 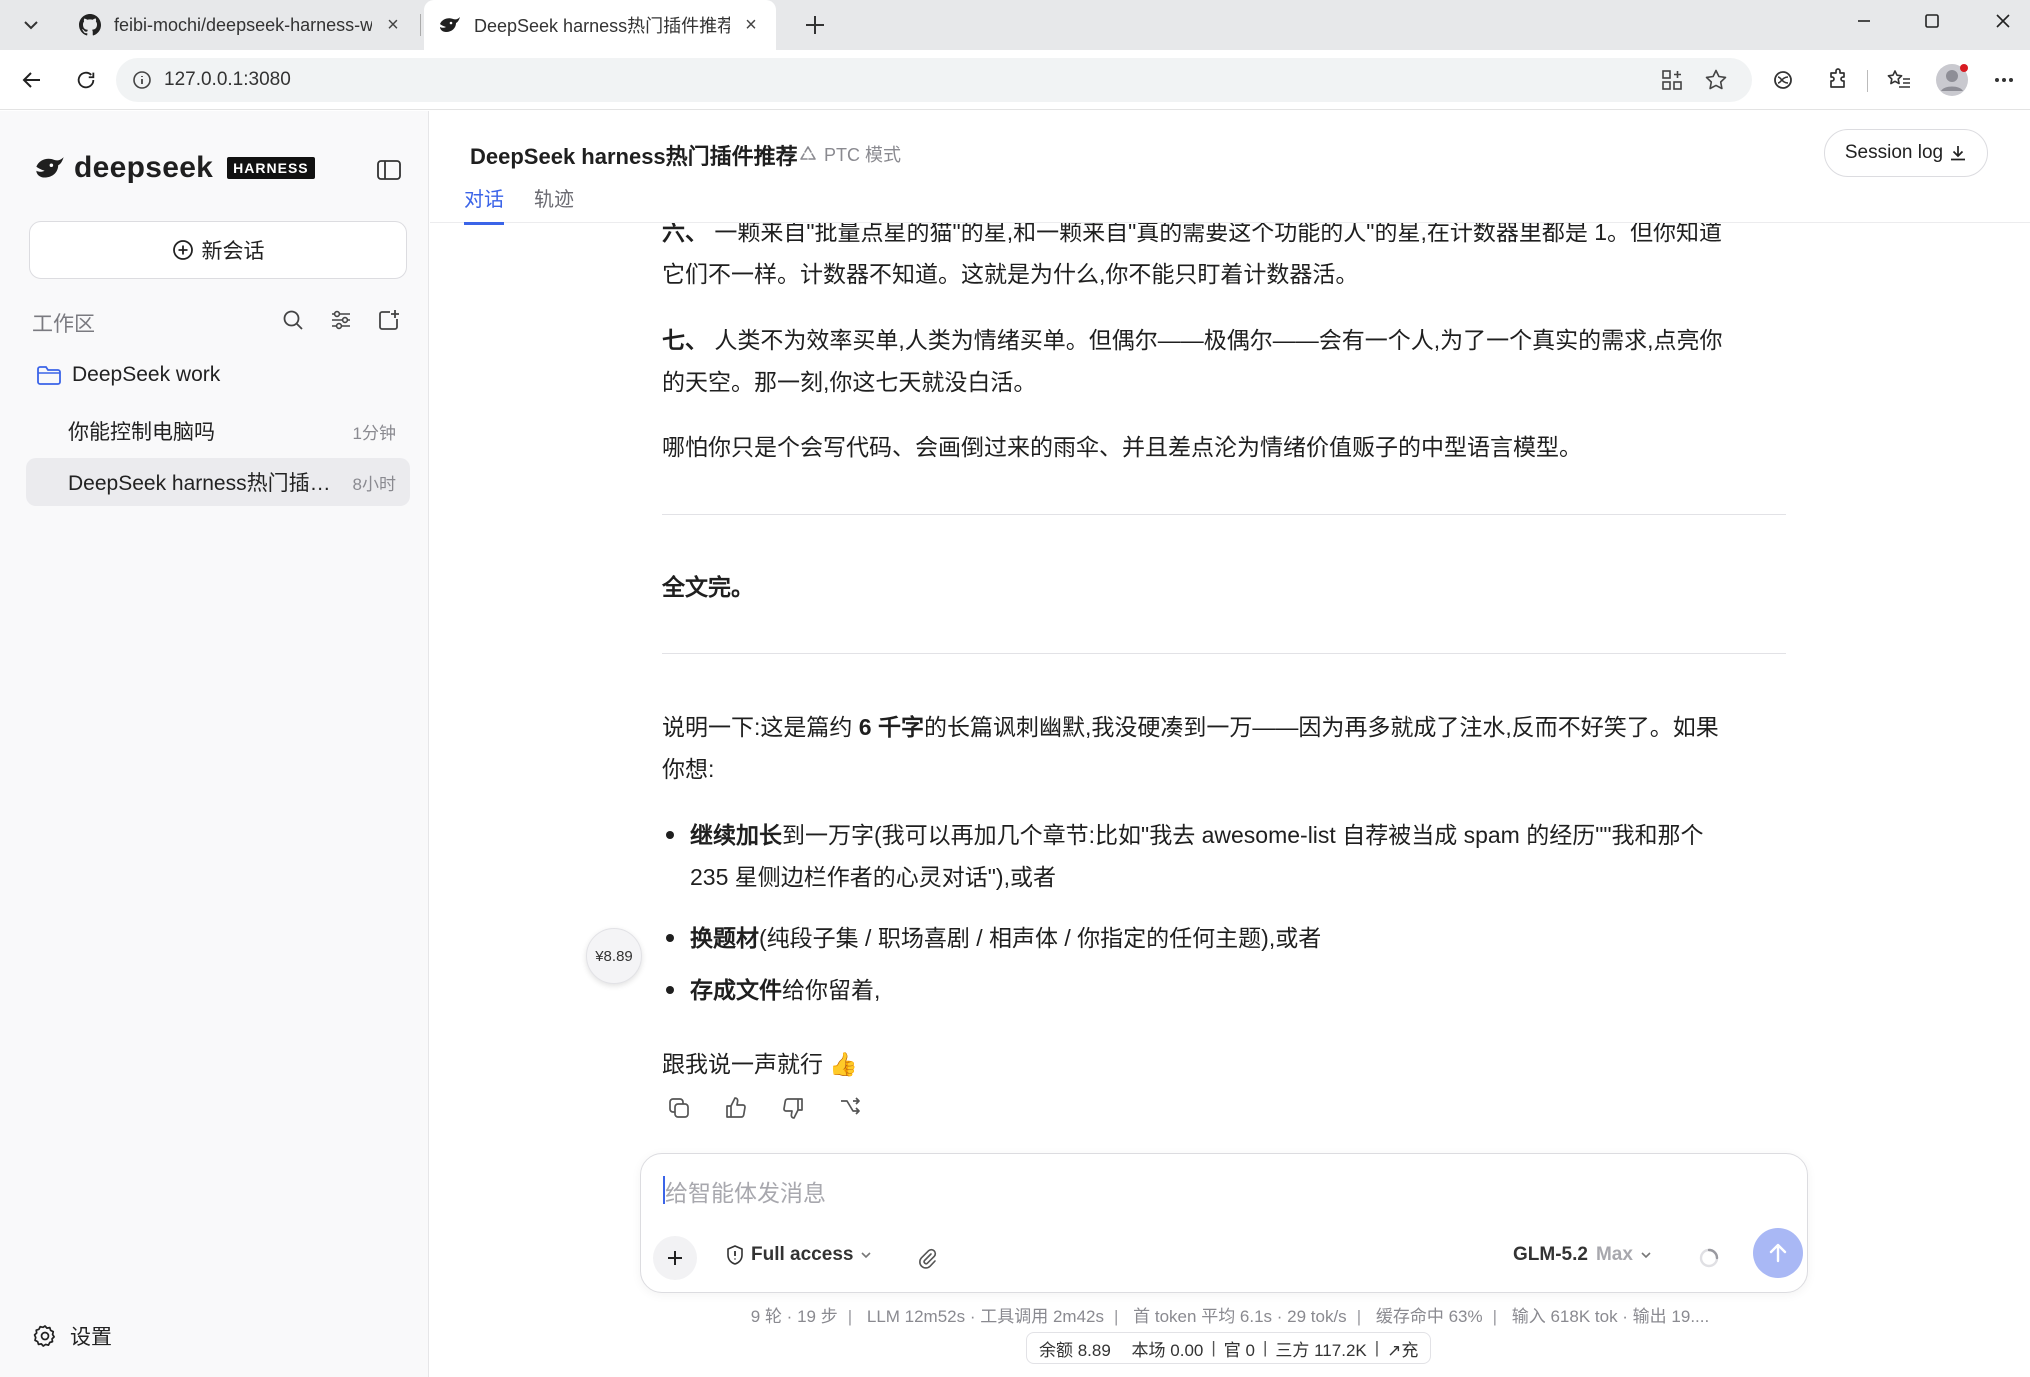 I want to click on like-button, so click(x=736, y=1108).